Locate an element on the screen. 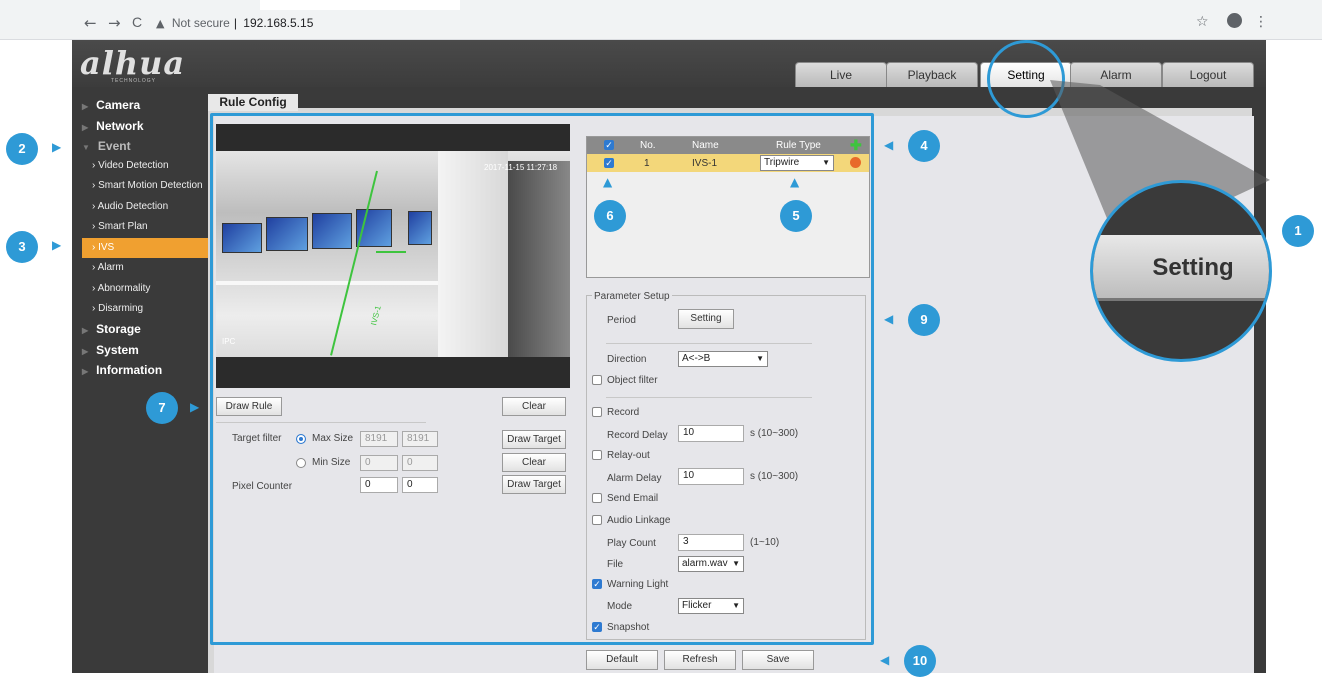 This screenshot has width=1322, height=677. callout-2: 2 is located at coordinates (22, 149).